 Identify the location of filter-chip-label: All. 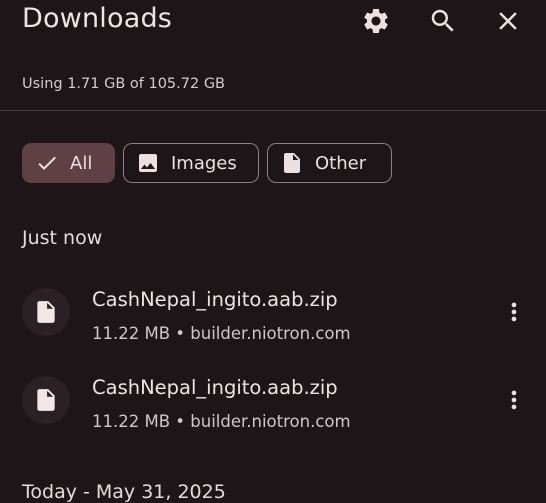
(81, 163).